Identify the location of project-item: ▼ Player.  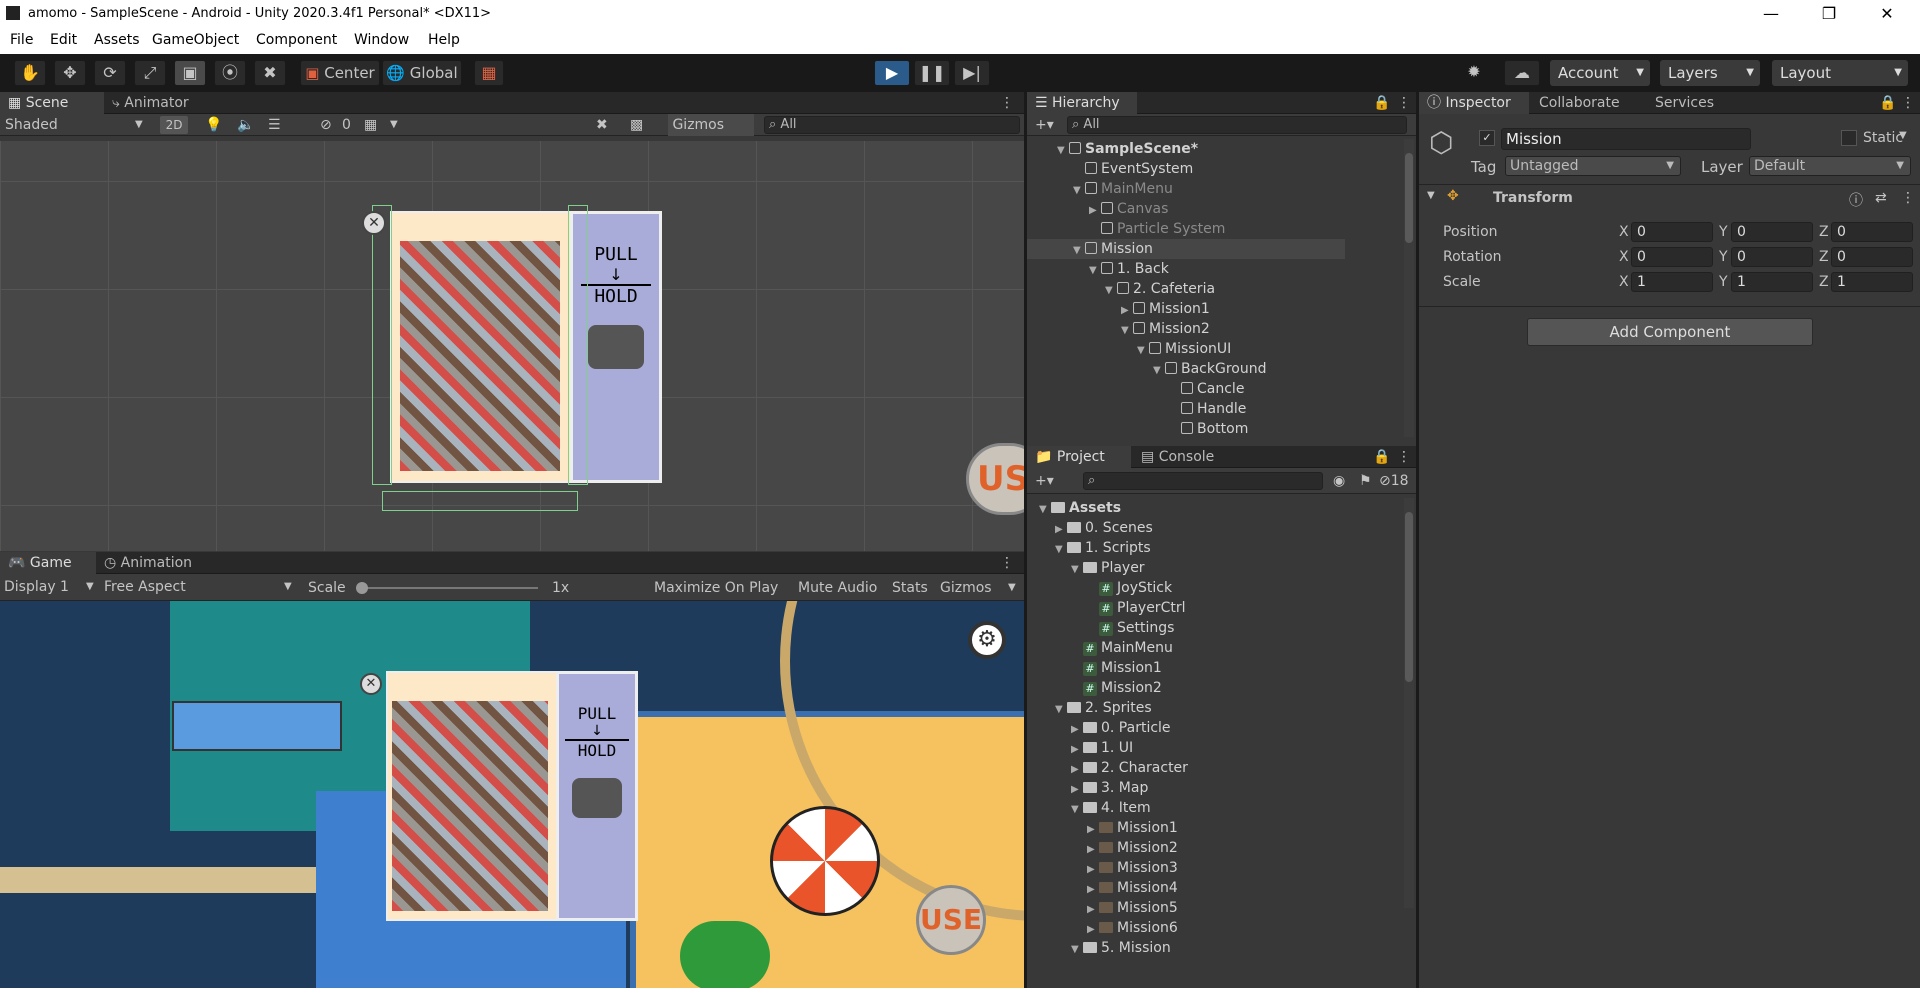
(1186, 568).